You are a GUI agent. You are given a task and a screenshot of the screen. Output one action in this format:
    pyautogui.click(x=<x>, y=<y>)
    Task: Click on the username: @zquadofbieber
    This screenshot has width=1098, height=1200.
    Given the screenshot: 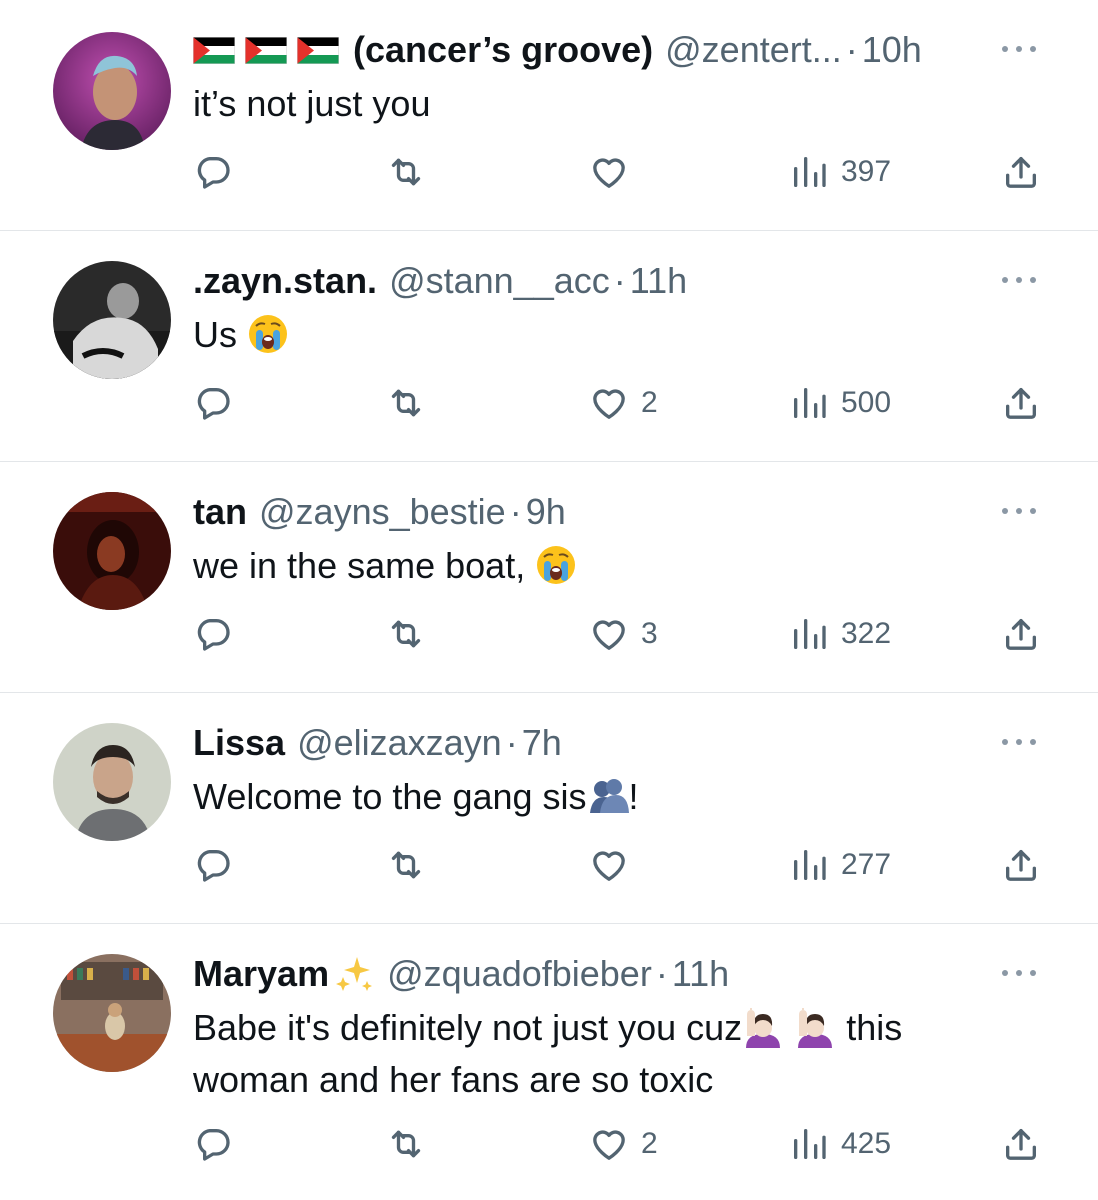 What is the action you would take?
    pyautogui.click(x=519, y=974)
    